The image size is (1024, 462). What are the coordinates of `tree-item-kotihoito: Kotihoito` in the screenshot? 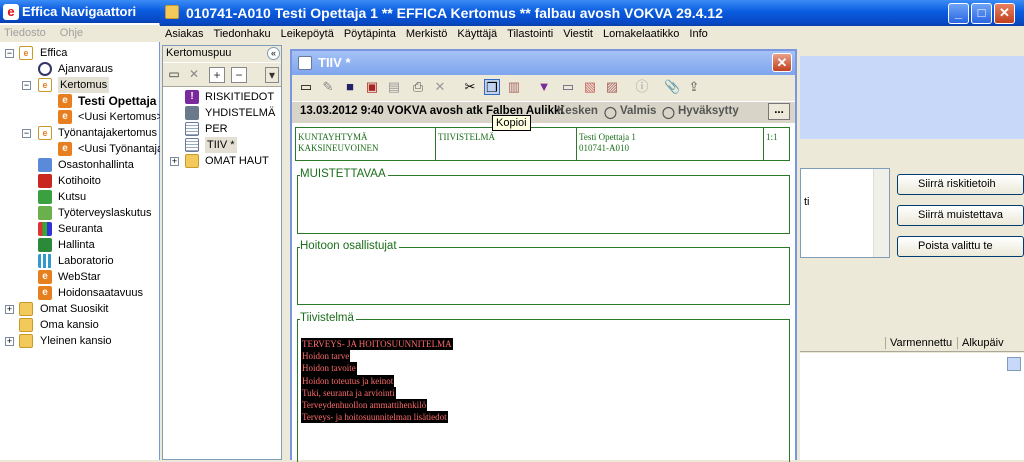 It's located at (79, 181).